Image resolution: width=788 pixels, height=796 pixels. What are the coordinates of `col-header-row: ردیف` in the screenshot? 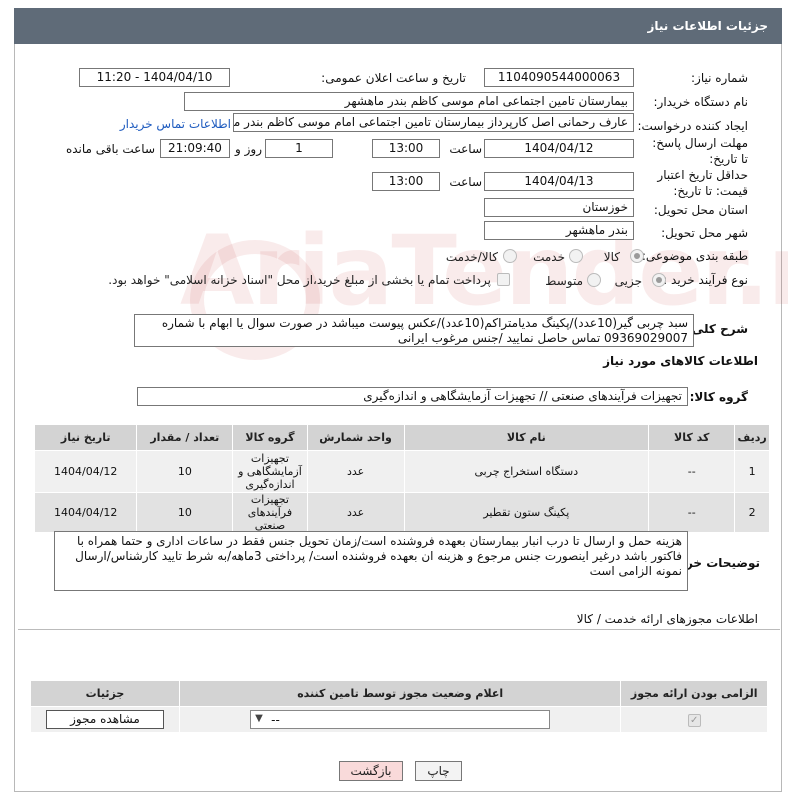 It's located at (752, 437).